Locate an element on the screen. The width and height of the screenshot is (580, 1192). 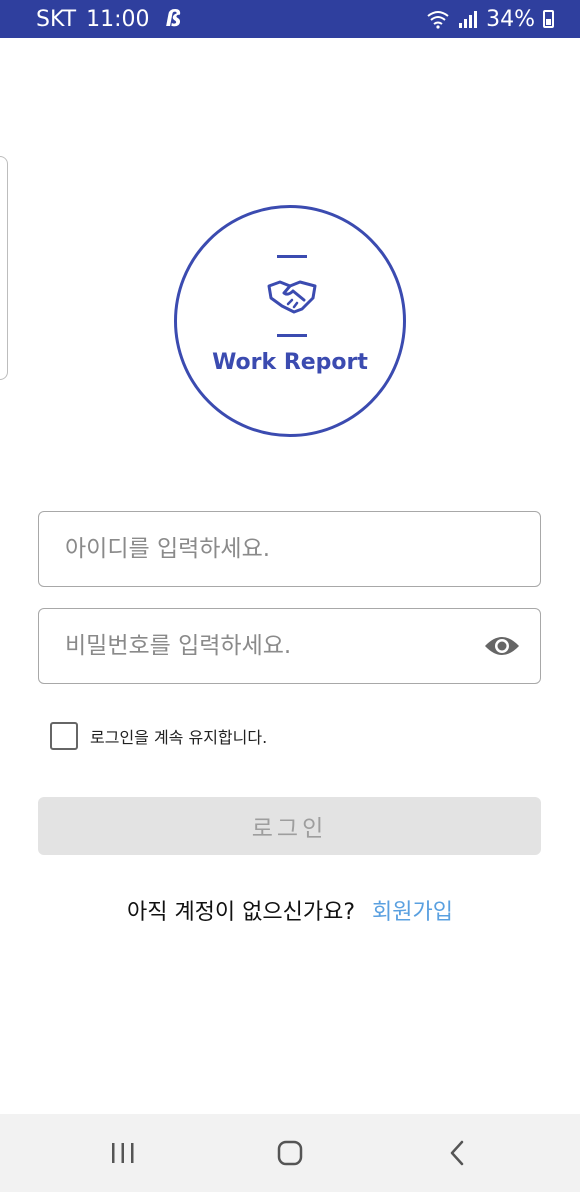
status-left: SKT 11:00 ß is located at coordinates (108, 19).